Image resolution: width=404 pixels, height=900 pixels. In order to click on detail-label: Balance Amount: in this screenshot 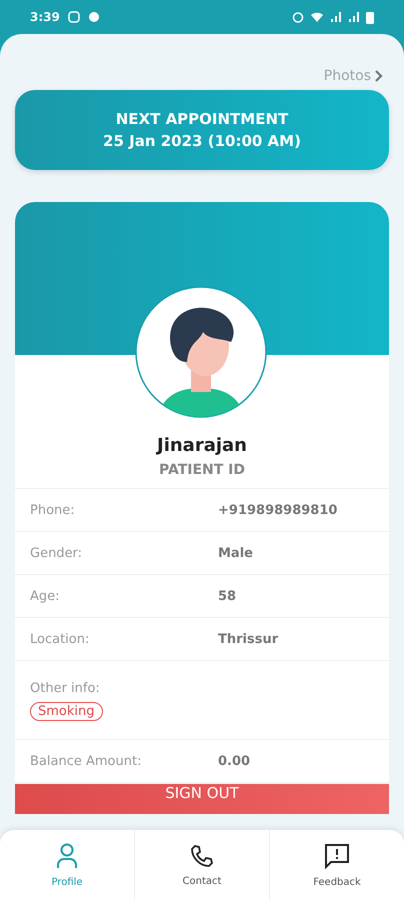, I will do `click(86, 761)`.